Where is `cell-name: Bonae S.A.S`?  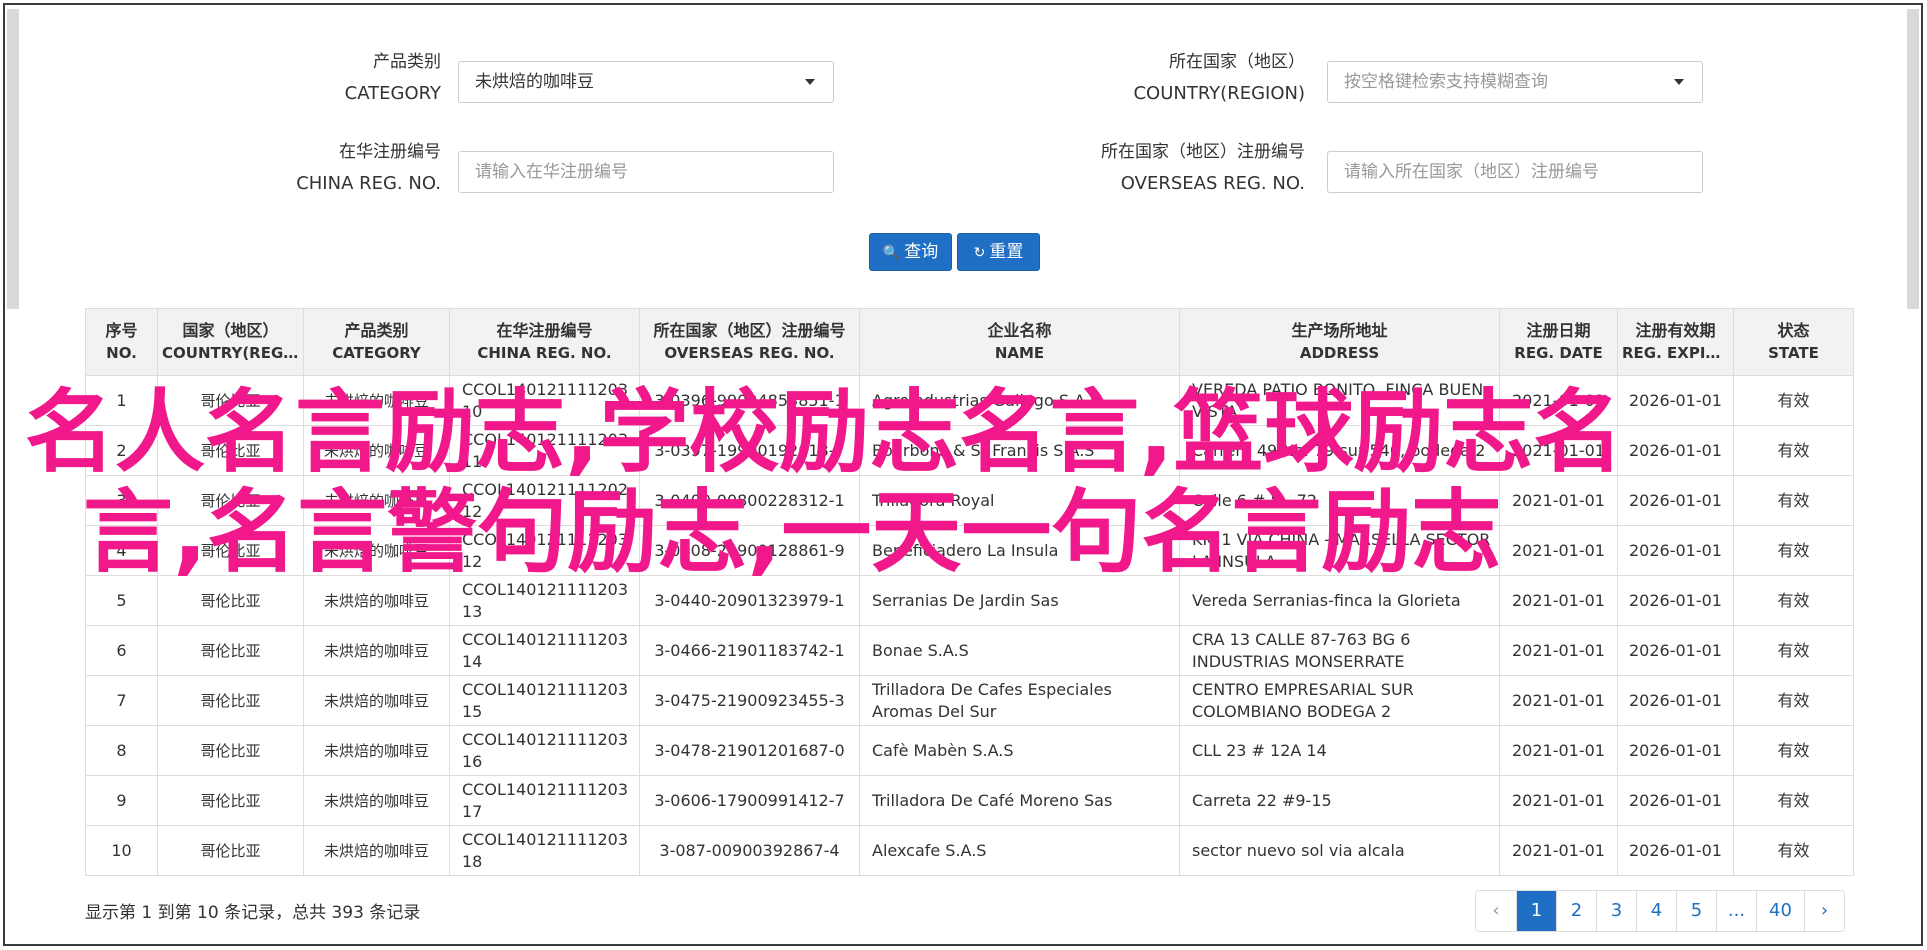 cell-name: Bonae S.A.S is located at coordinates (1019, 650).